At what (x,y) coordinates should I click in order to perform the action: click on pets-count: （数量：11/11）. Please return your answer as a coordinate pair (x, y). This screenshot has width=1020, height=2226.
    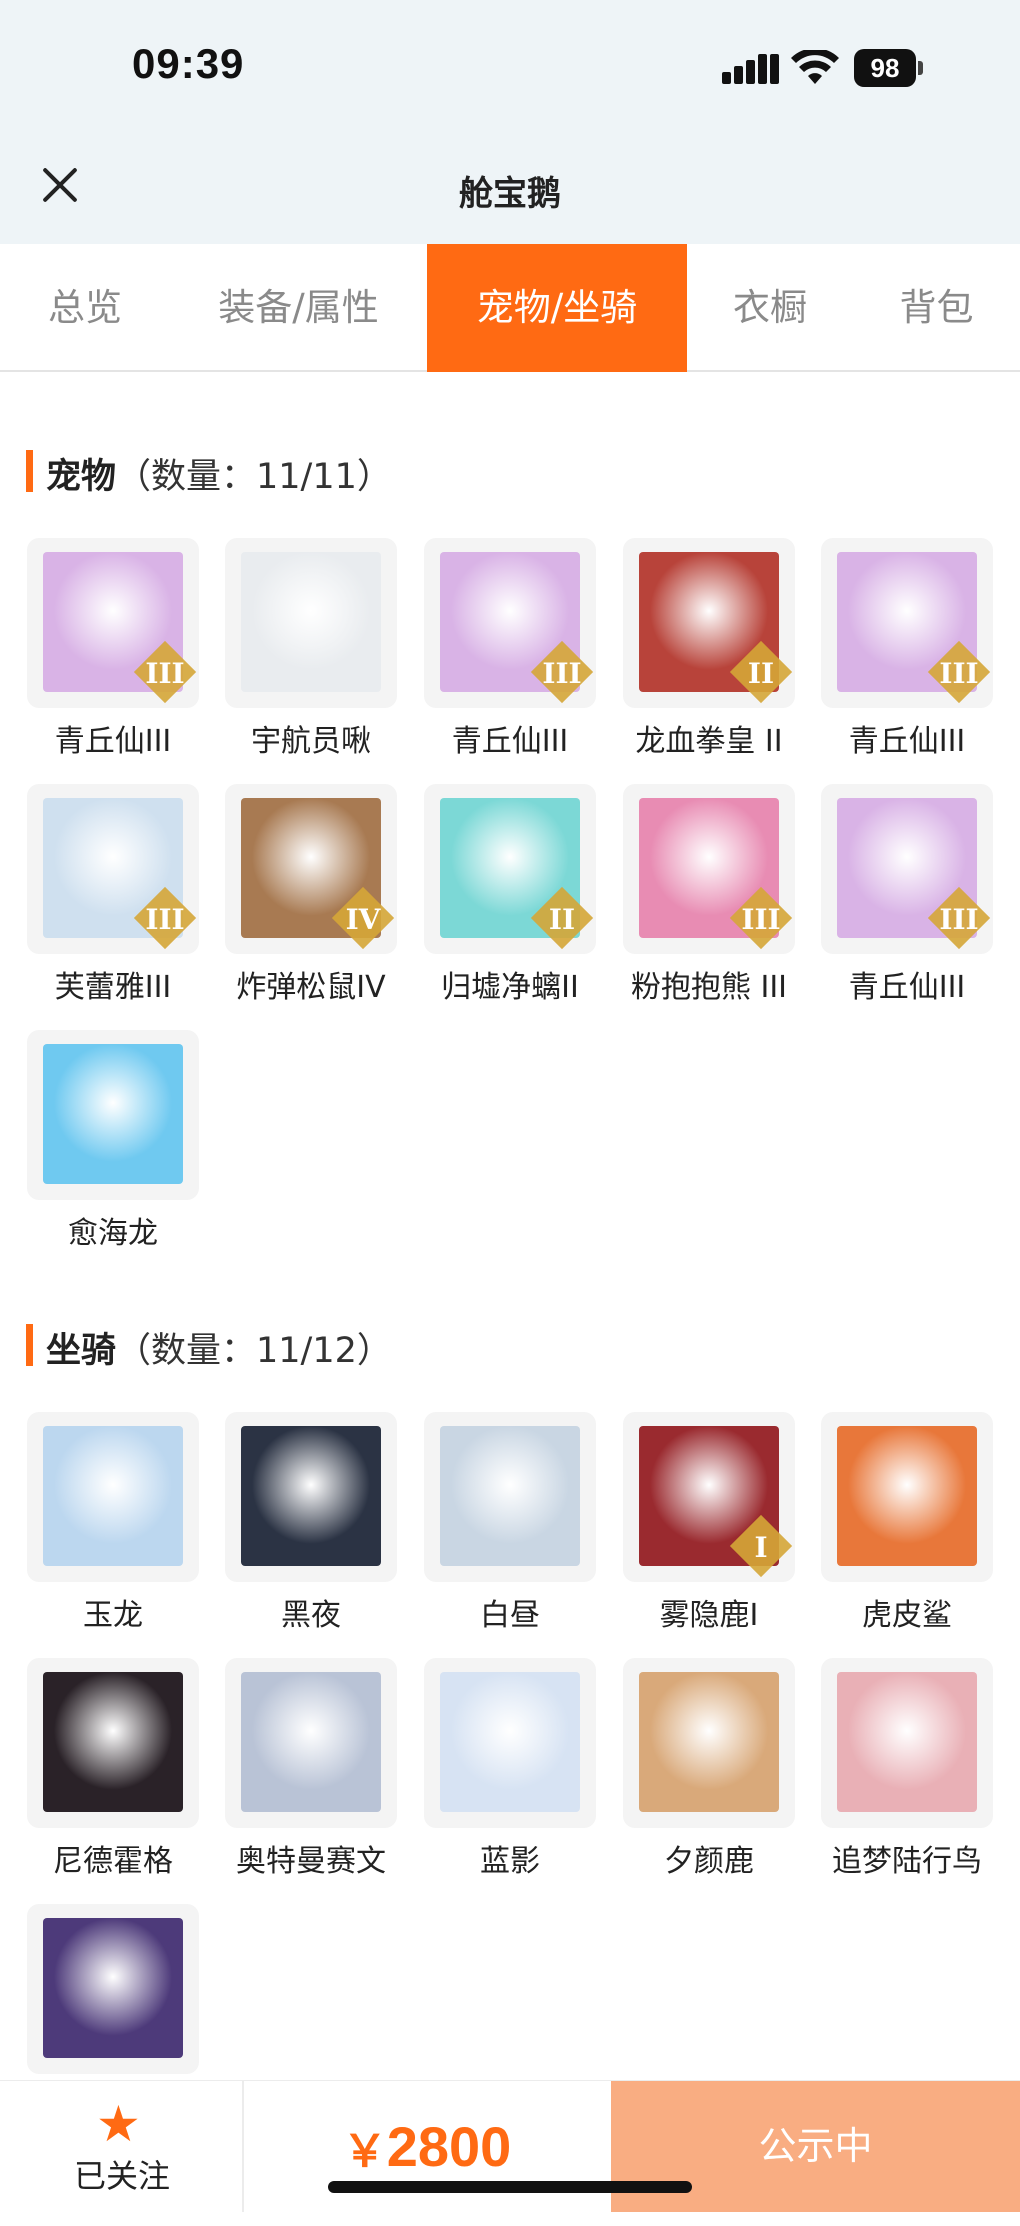
    Looking at the image, I should click on (254, 477).